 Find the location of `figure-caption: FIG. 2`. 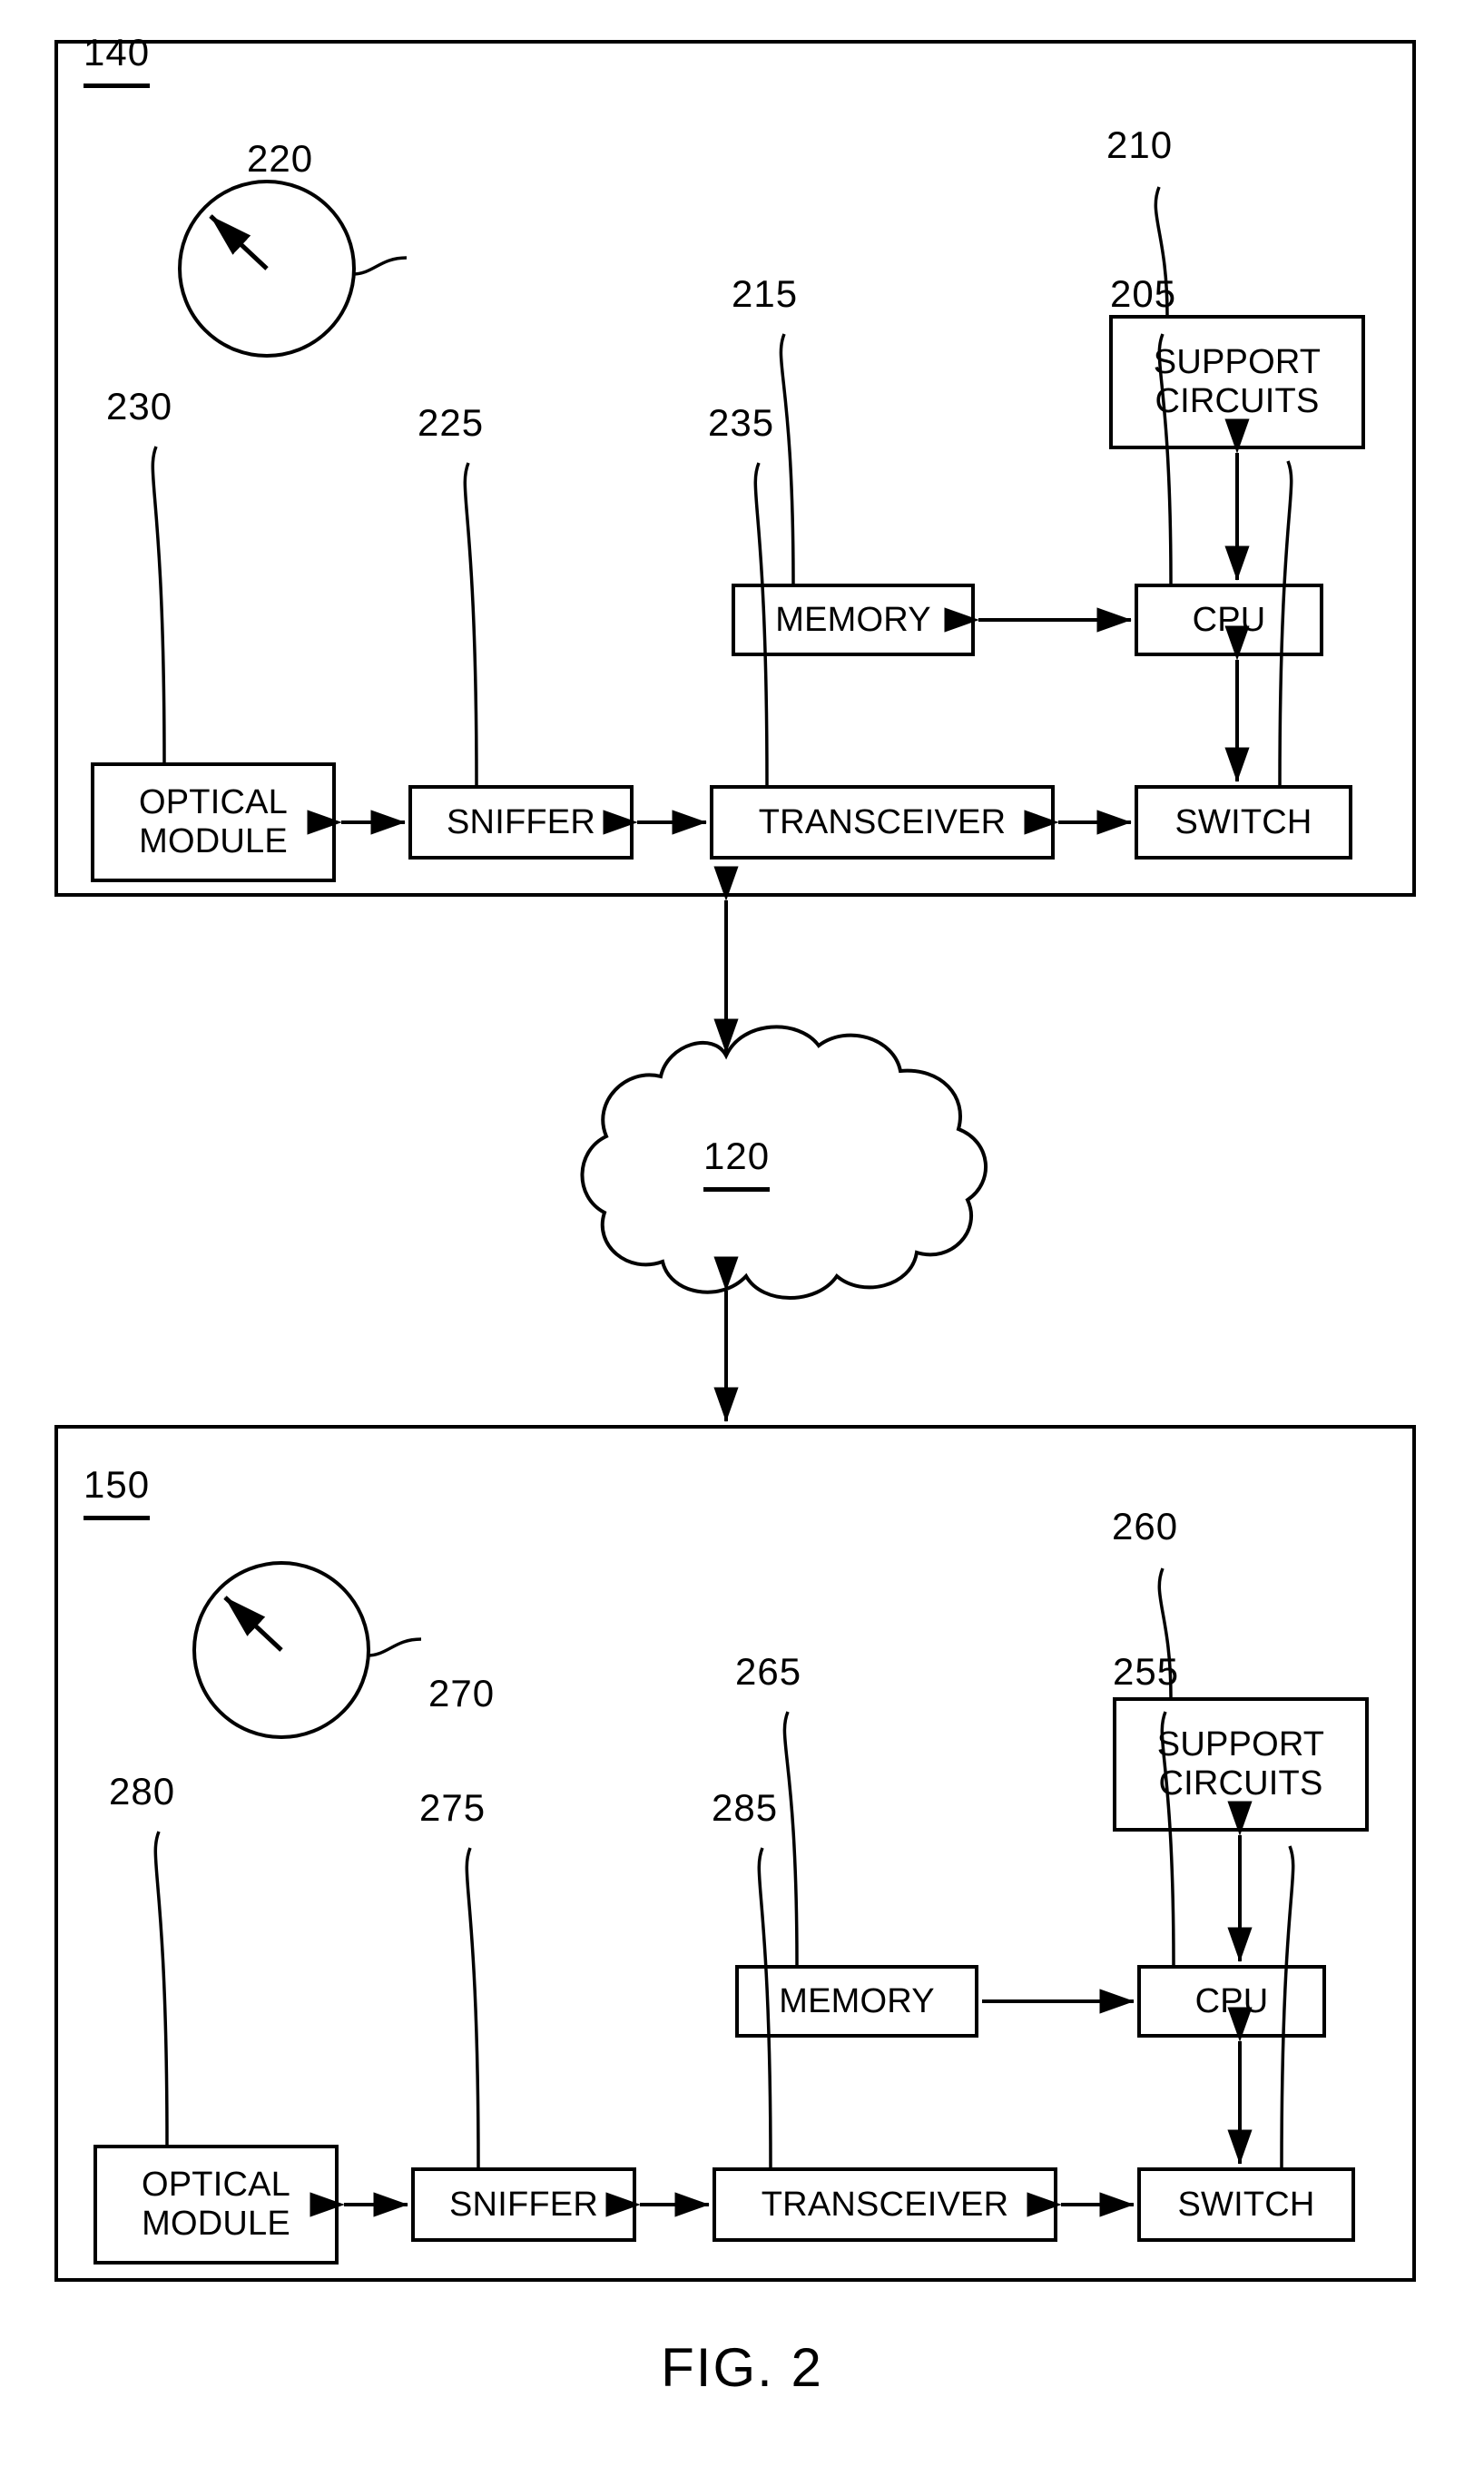

figure-caption: FIG. 2 is located at coordinates (742, 2367).